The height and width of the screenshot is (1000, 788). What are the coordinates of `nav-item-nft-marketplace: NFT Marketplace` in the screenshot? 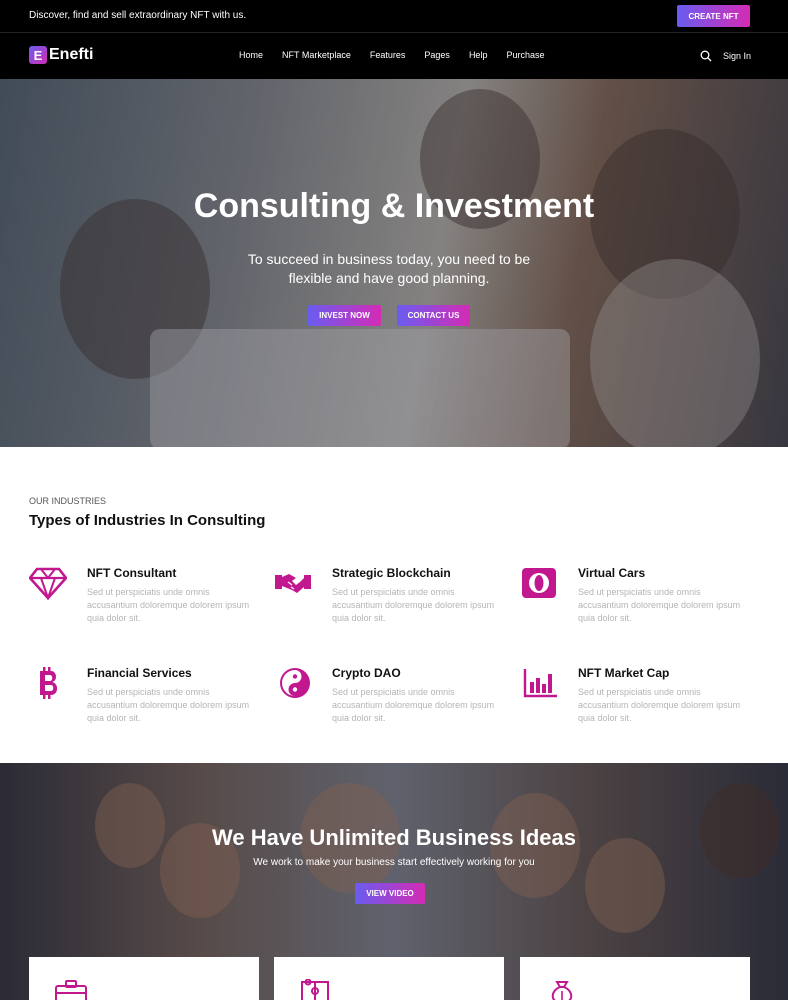 It's located at (316, 55).